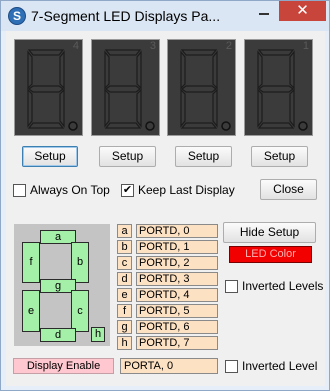  What do you see at coordinates (17, 16) in the screenshot?
I see `app-logo-icon: S` at bounding box center [17, 16].